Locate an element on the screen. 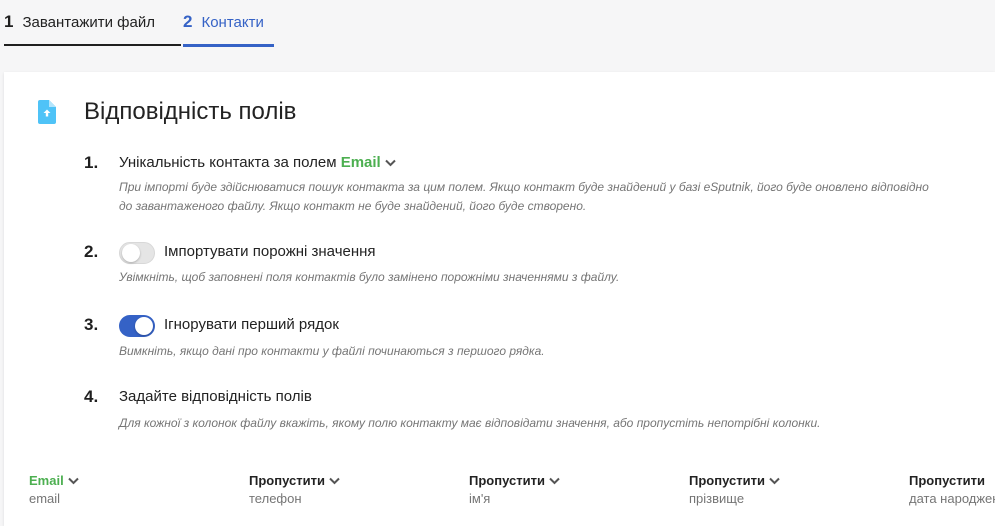 This screenshot has height=526, width=995. tab-contacts: 2 Контакти is located at coordinates (228, 23).